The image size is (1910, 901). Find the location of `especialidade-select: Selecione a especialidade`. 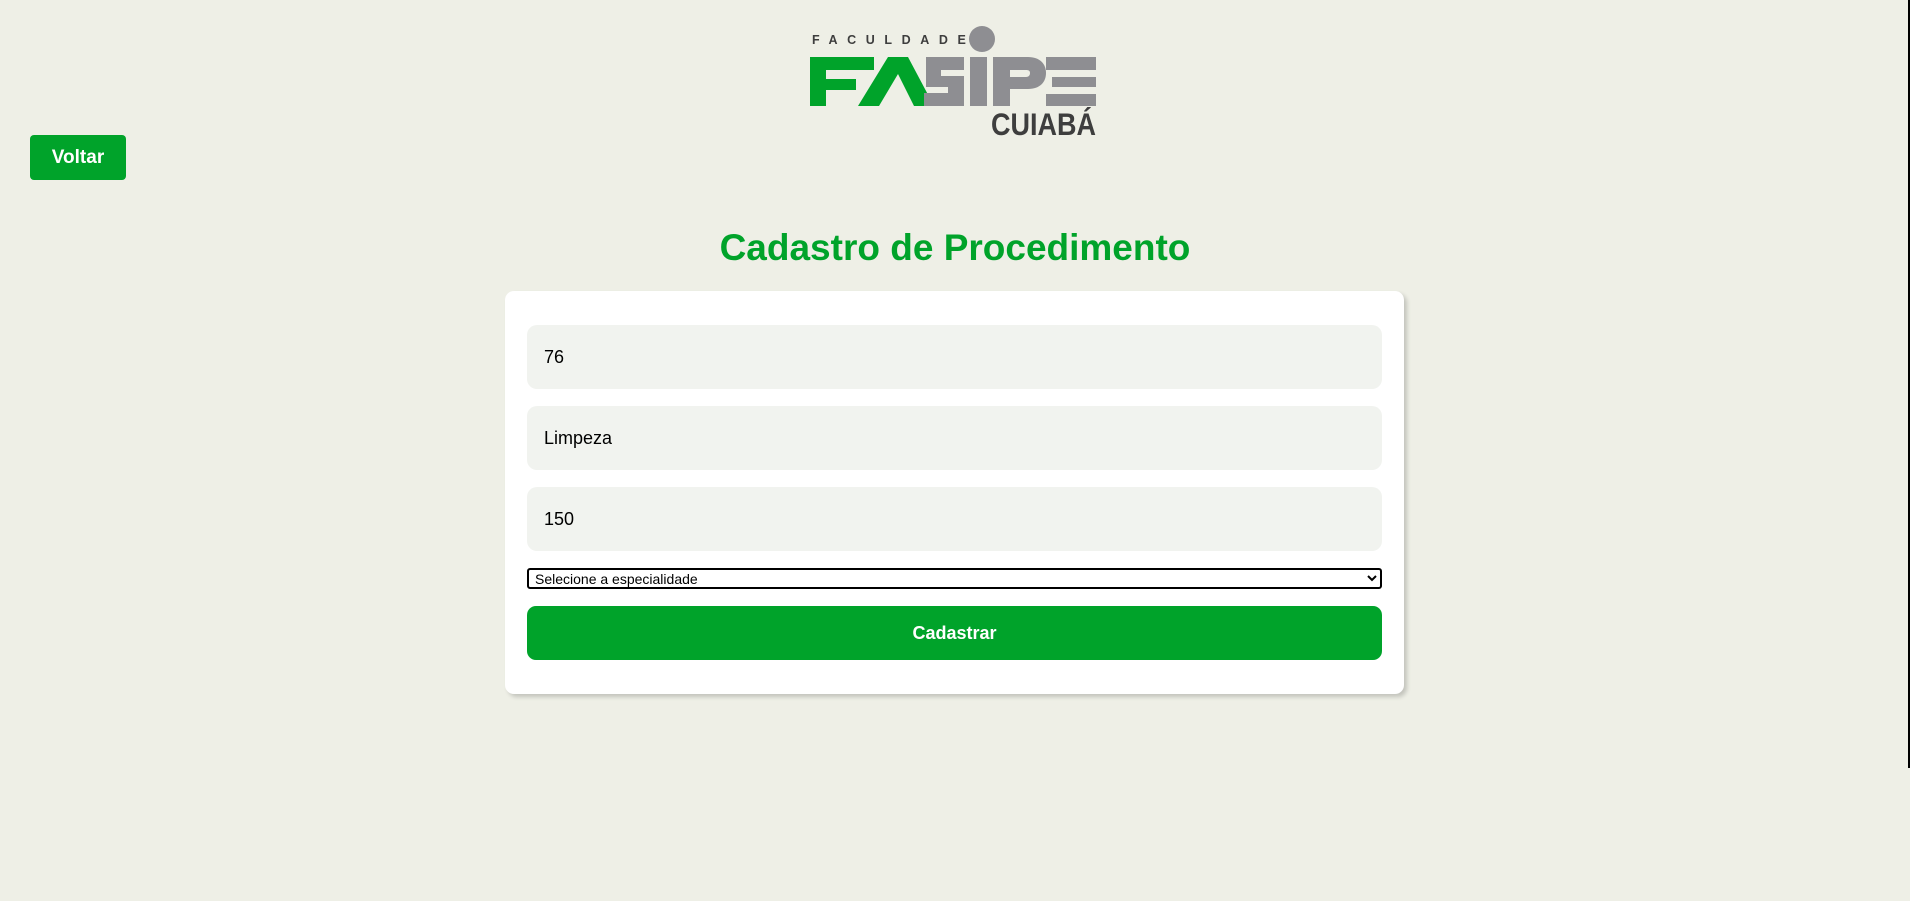

especialidade-select: Selecione a especialidade is located at coordinates (954, 578).